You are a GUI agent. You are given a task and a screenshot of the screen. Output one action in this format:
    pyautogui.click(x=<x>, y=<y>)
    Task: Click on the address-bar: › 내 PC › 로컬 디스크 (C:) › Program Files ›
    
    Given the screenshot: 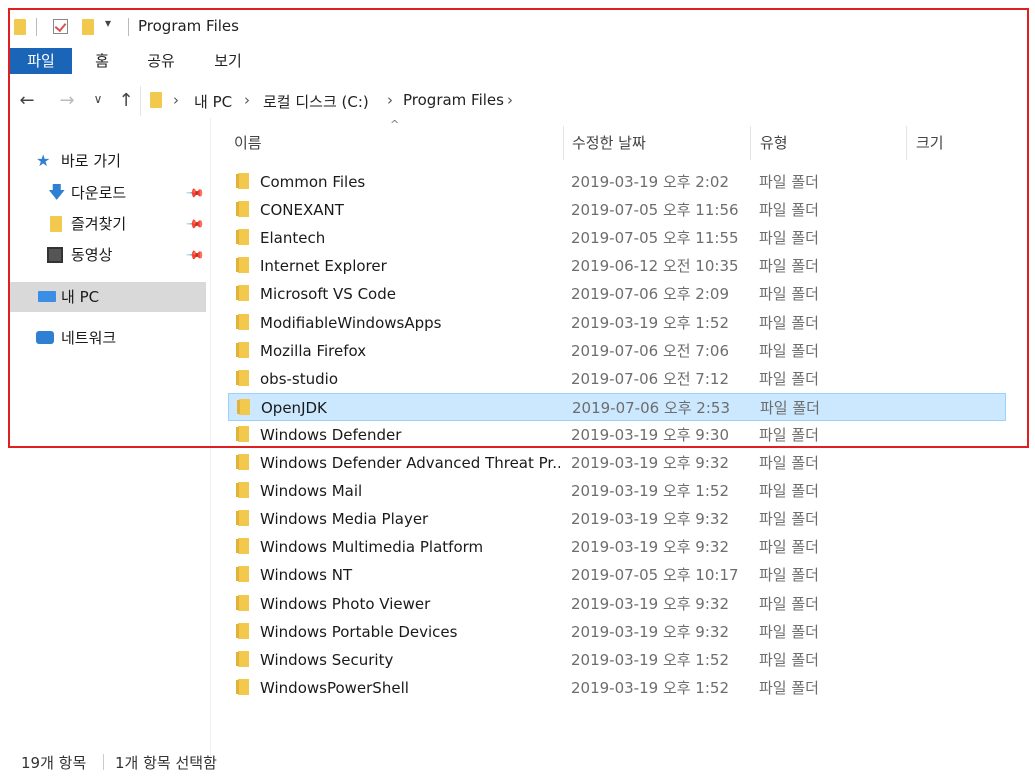 What is the action you would take?
    pyautogui.click(x=575, y=101)
    